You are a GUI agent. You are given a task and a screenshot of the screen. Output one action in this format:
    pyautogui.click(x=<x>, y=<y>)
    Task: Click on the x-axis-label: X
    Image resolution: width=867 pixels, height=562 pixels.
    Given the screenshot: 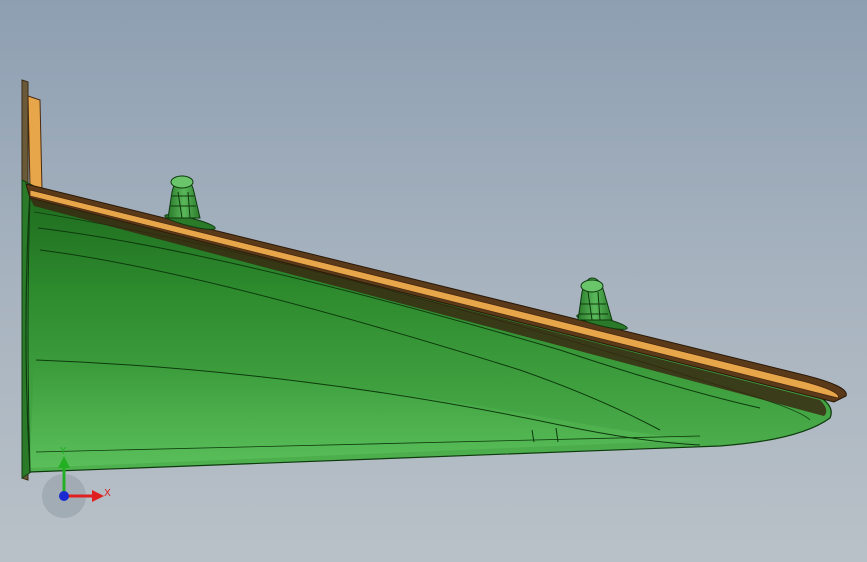 What is the action you would take?
    pyautogui.click(x=107, y=493)
    